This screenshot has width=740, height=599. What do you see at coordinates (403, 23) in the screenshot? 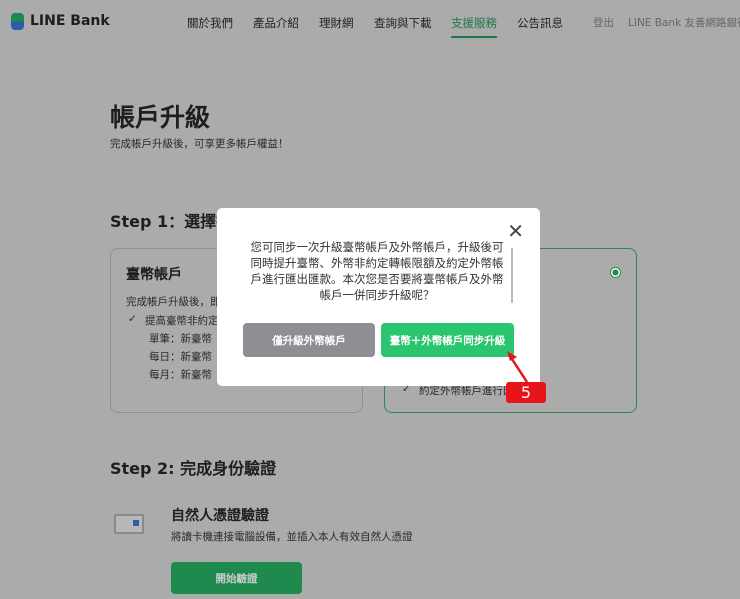
I see `nav-query: 查詢與下載` at bounding box center [403, 23].